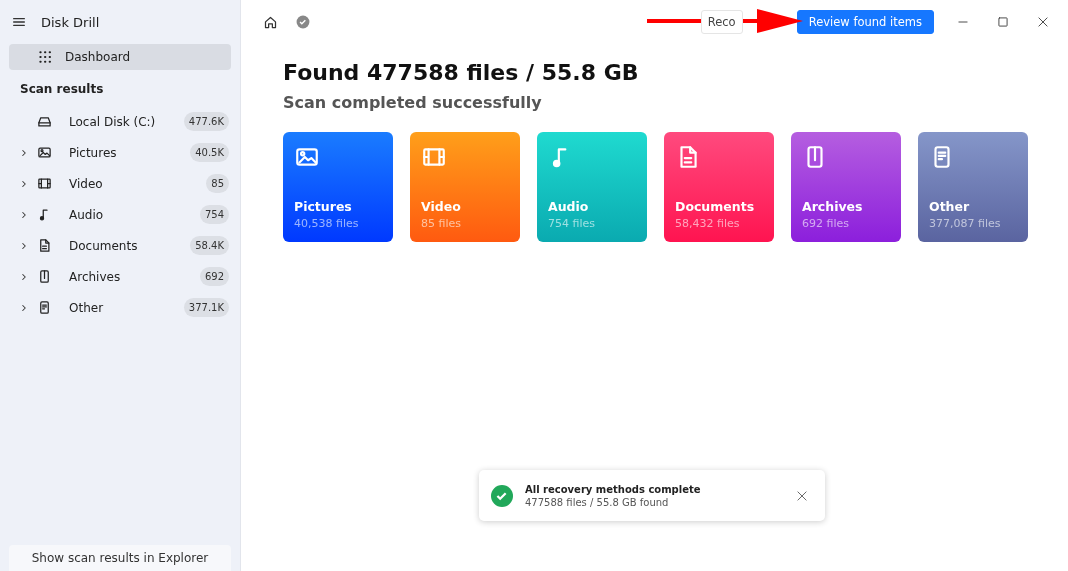 The image size is (1068, 571). What do you see at coordinates (45, 57) in the screenshot?
I see `grid-icon` at bounding box center [45, 57].